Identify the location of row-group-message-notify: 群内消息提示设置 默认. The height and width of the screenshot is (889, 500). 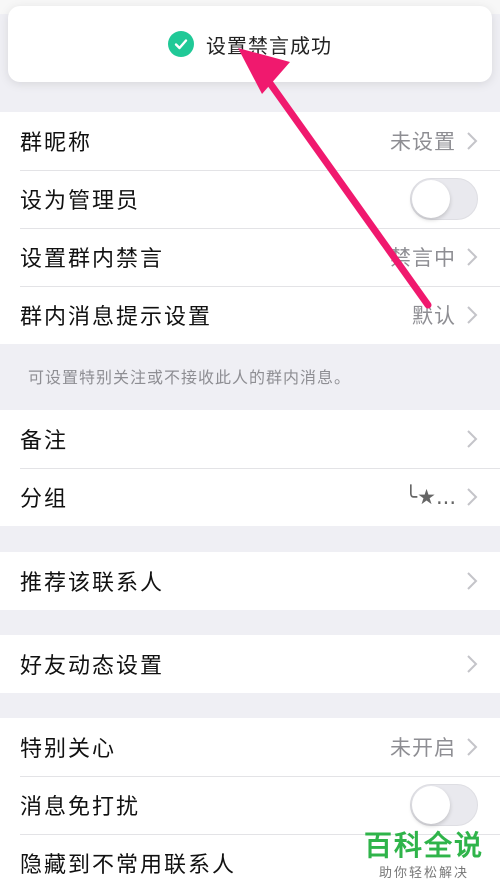
(250, 315).